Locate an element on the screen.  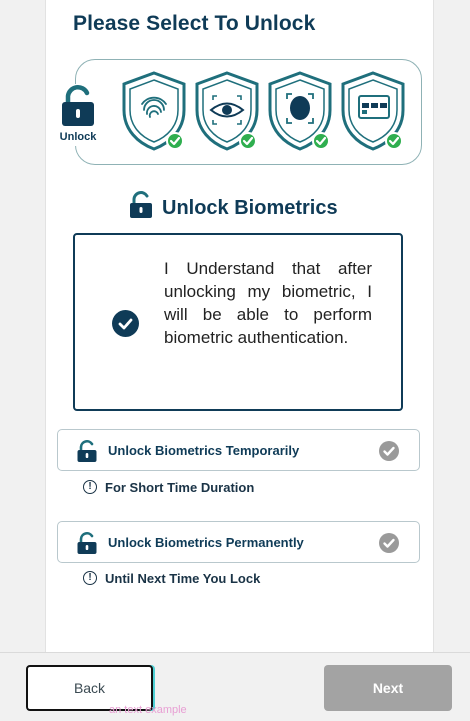
next-button: Next is located at coordinates (388, 688).